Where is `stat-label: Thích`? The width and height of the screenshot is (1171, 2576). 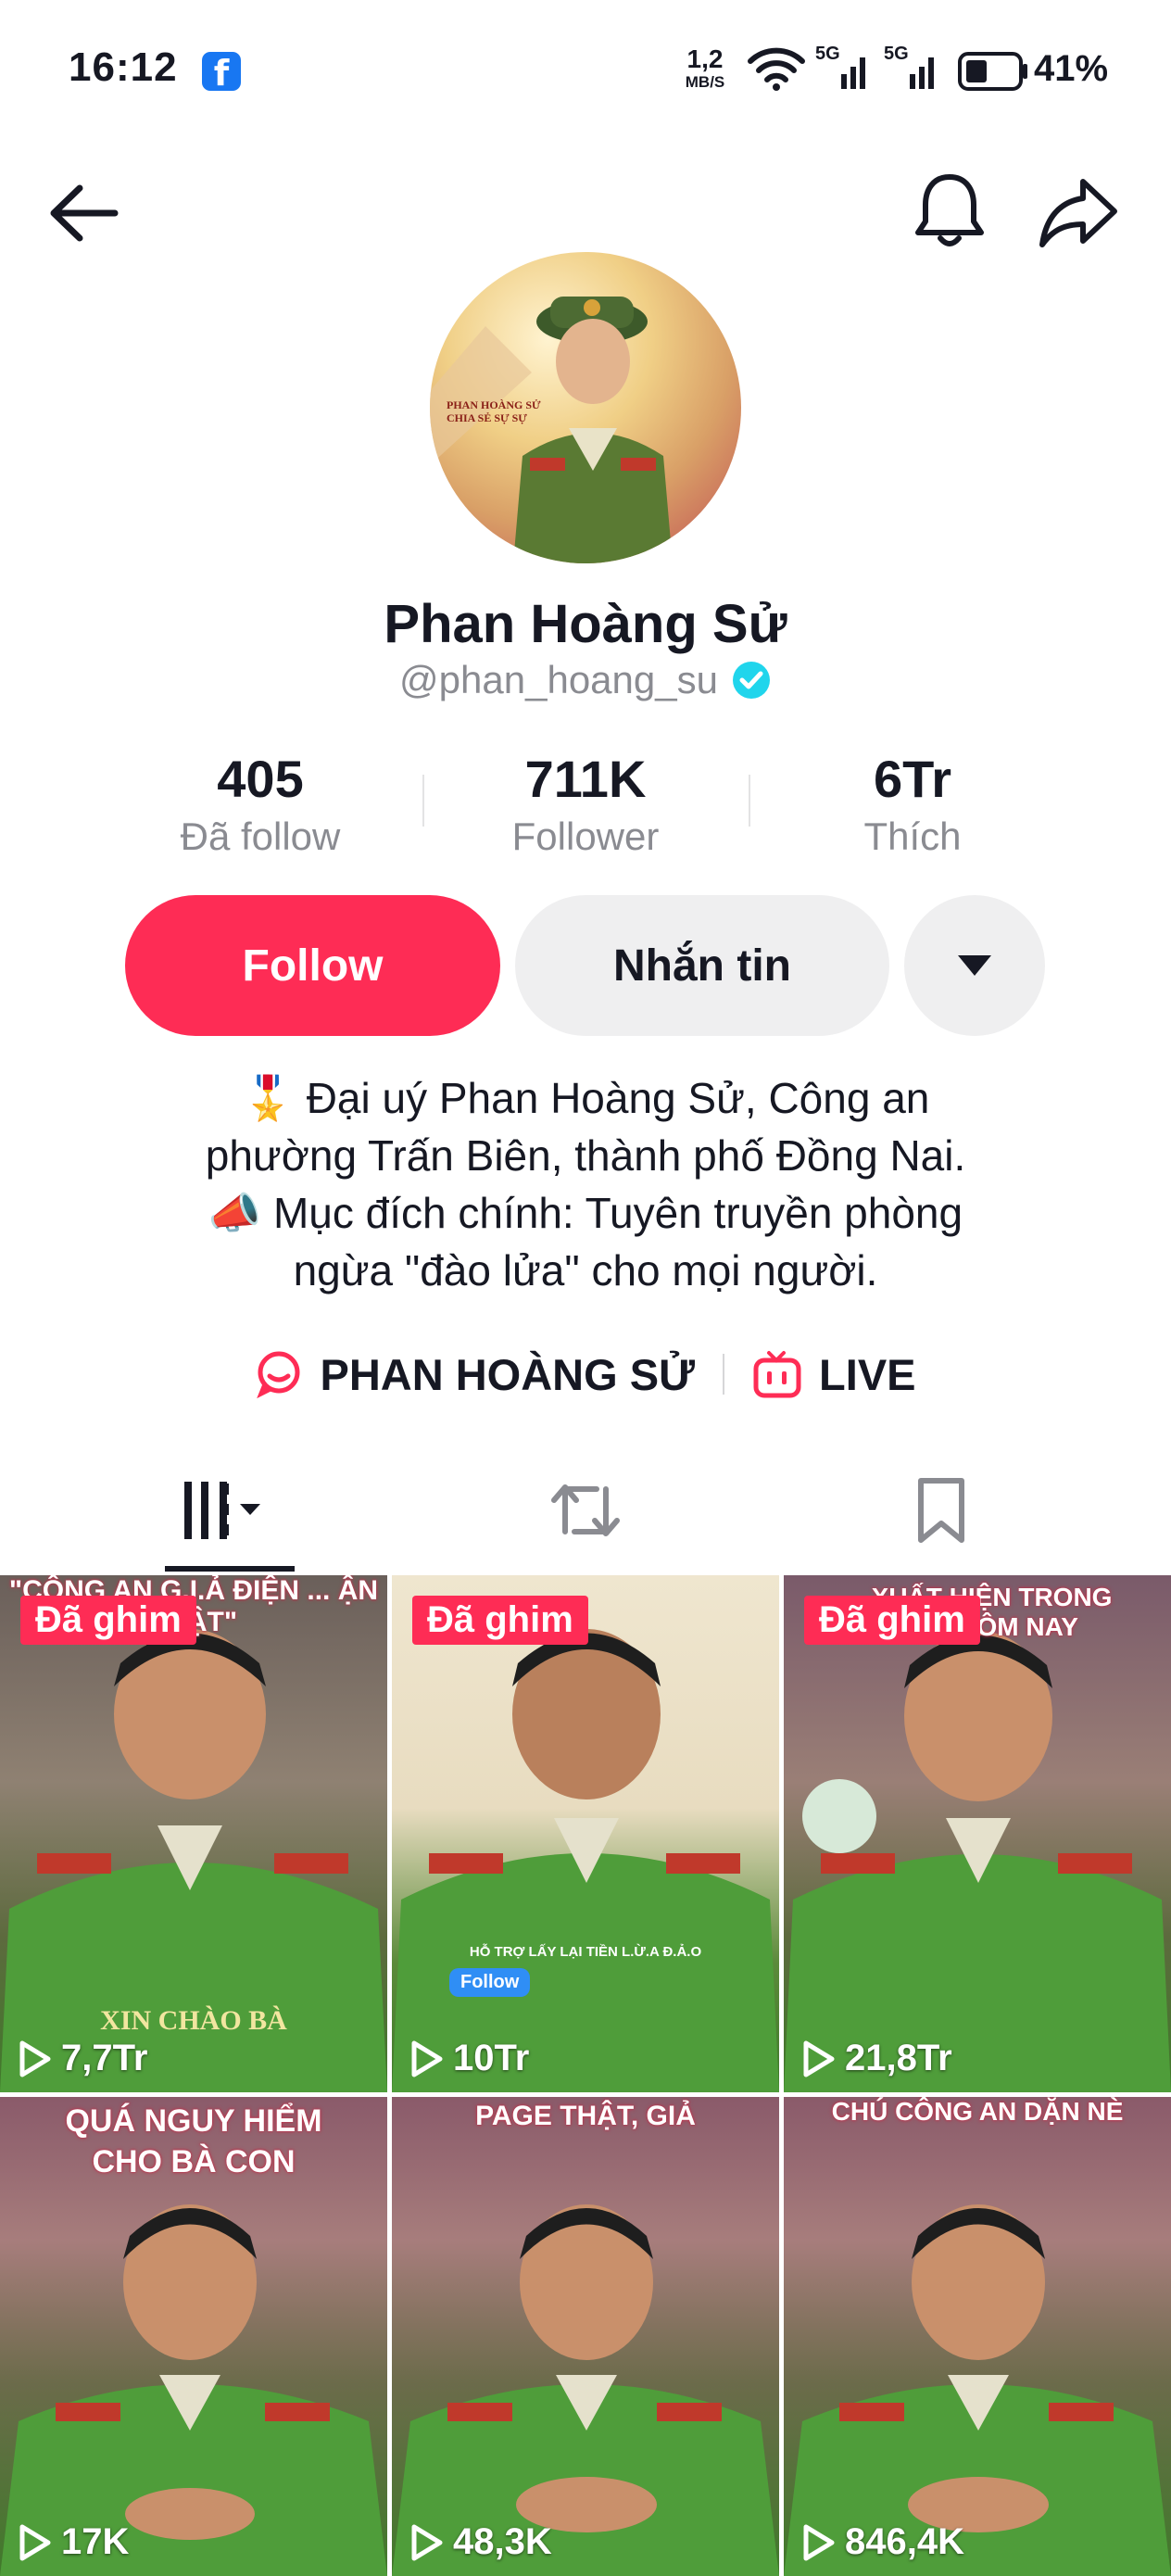
stat-label: Thích is located at coordinates (913, 836).